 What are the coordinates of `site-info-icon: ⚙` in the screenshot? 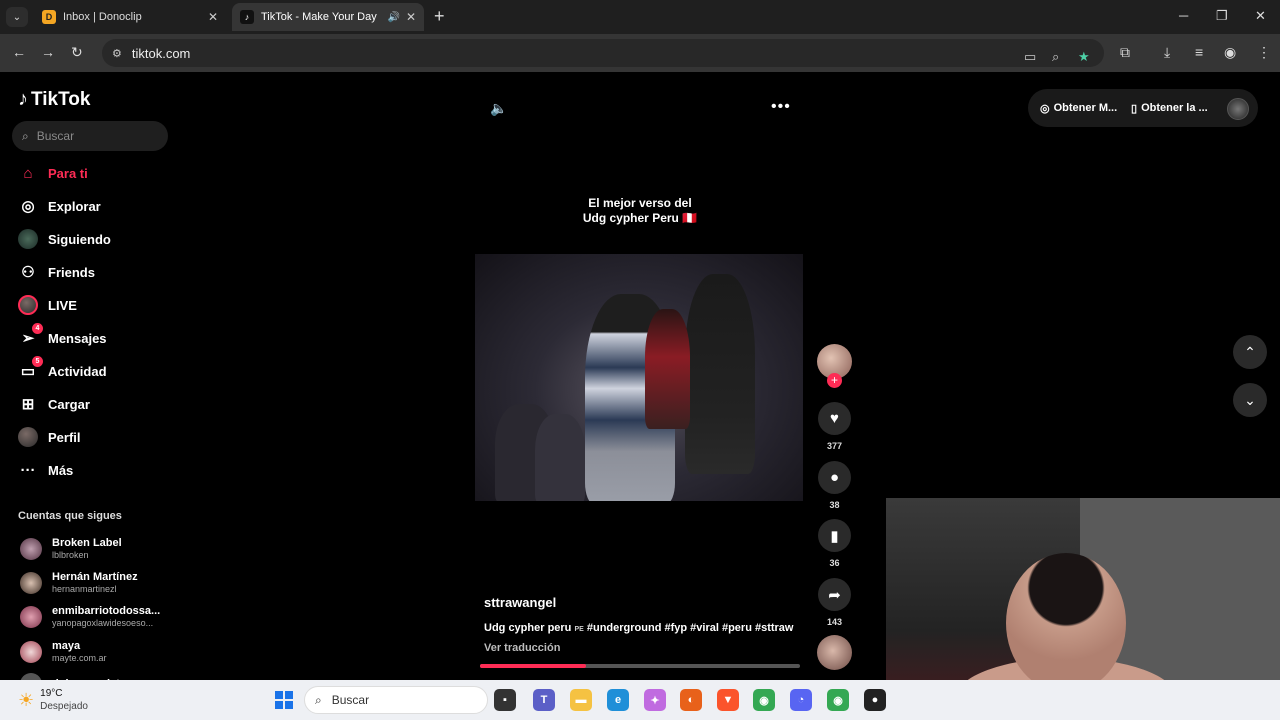 It's located at (117, 53).